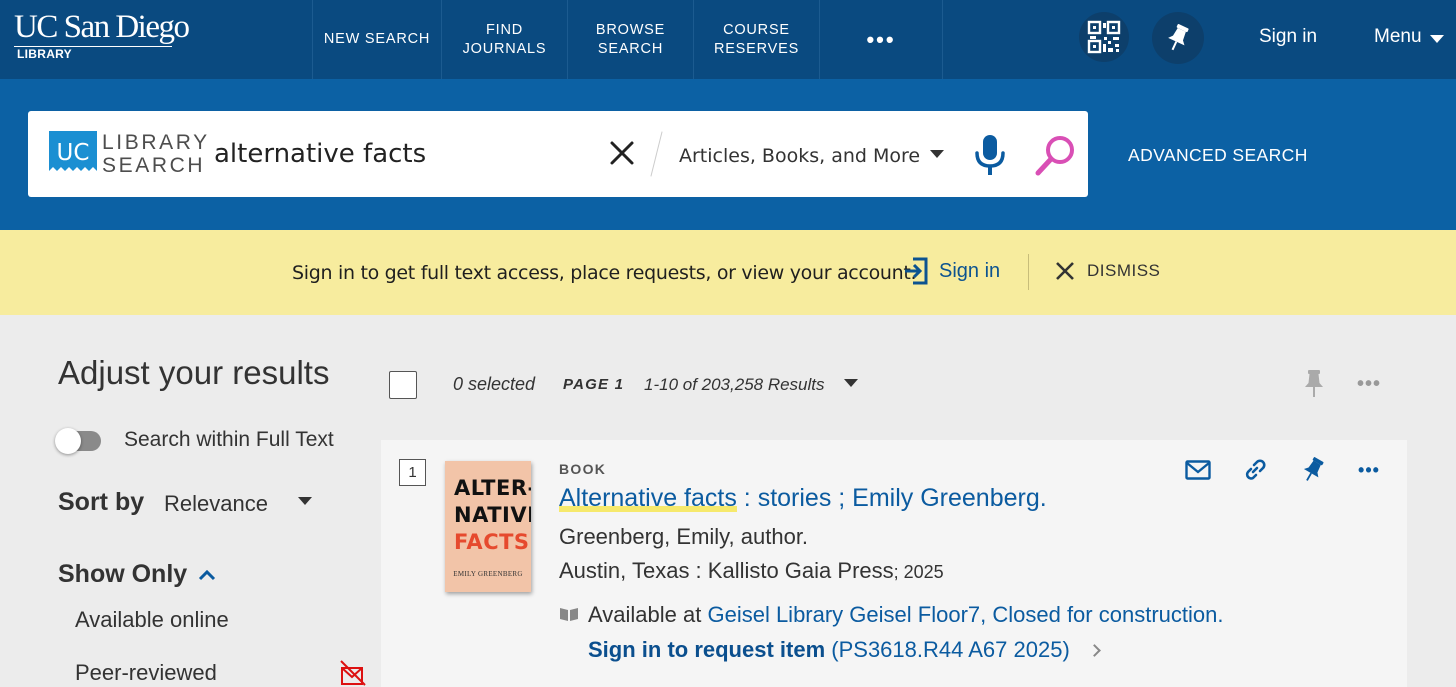 The image size is (1456, 687). I want to click on permalink-button, so click(1255, 470).